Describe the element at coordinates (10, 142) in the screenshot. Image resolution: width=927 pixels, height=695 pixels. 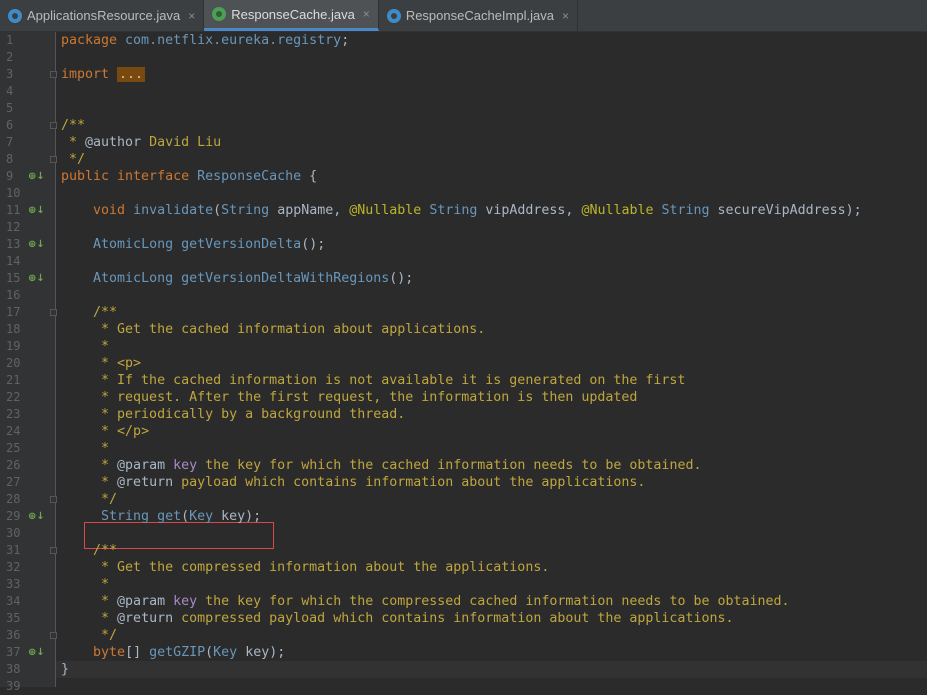
I see `line-number: 7` at that location.